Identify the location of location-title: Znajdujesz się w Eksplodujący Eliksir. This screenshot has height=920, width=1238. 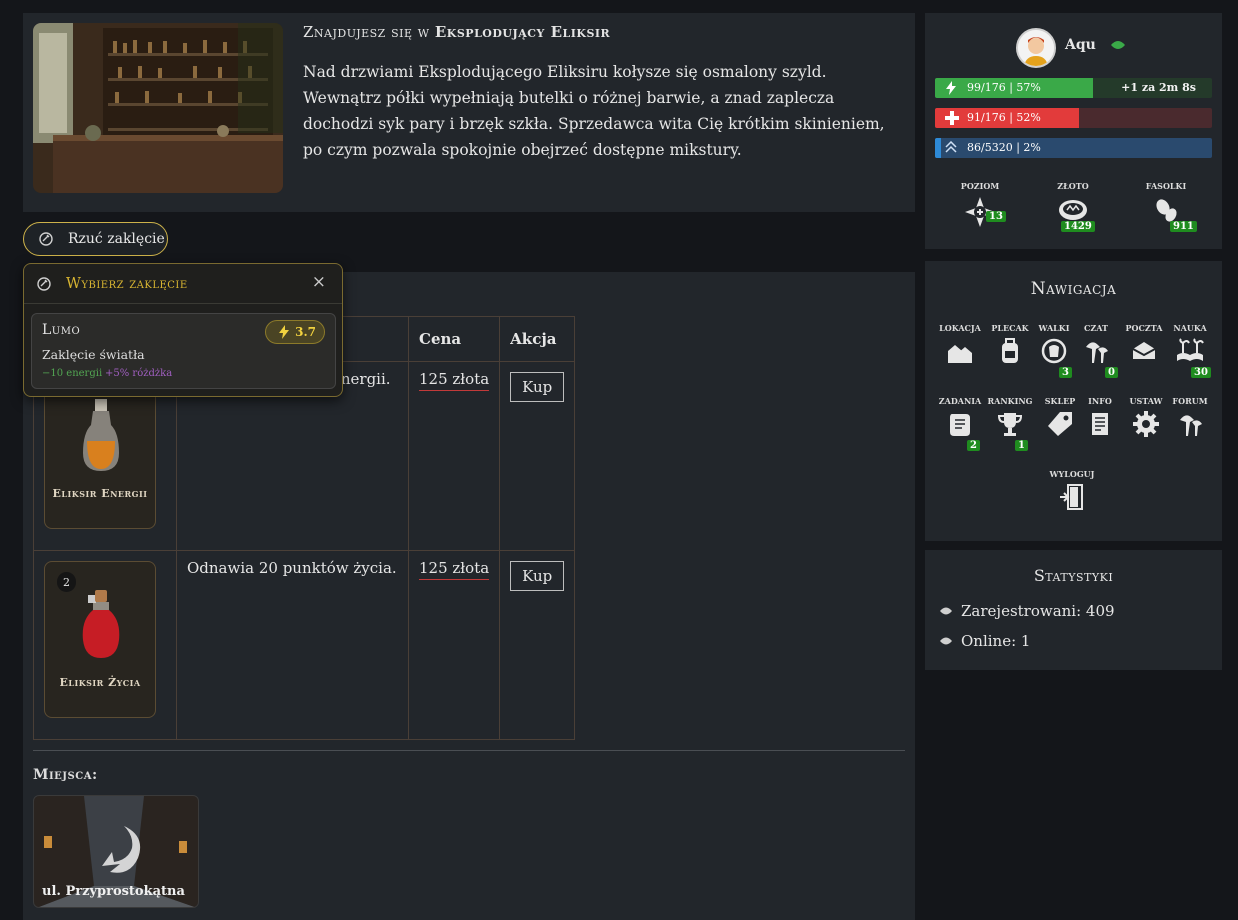
(456, 32).